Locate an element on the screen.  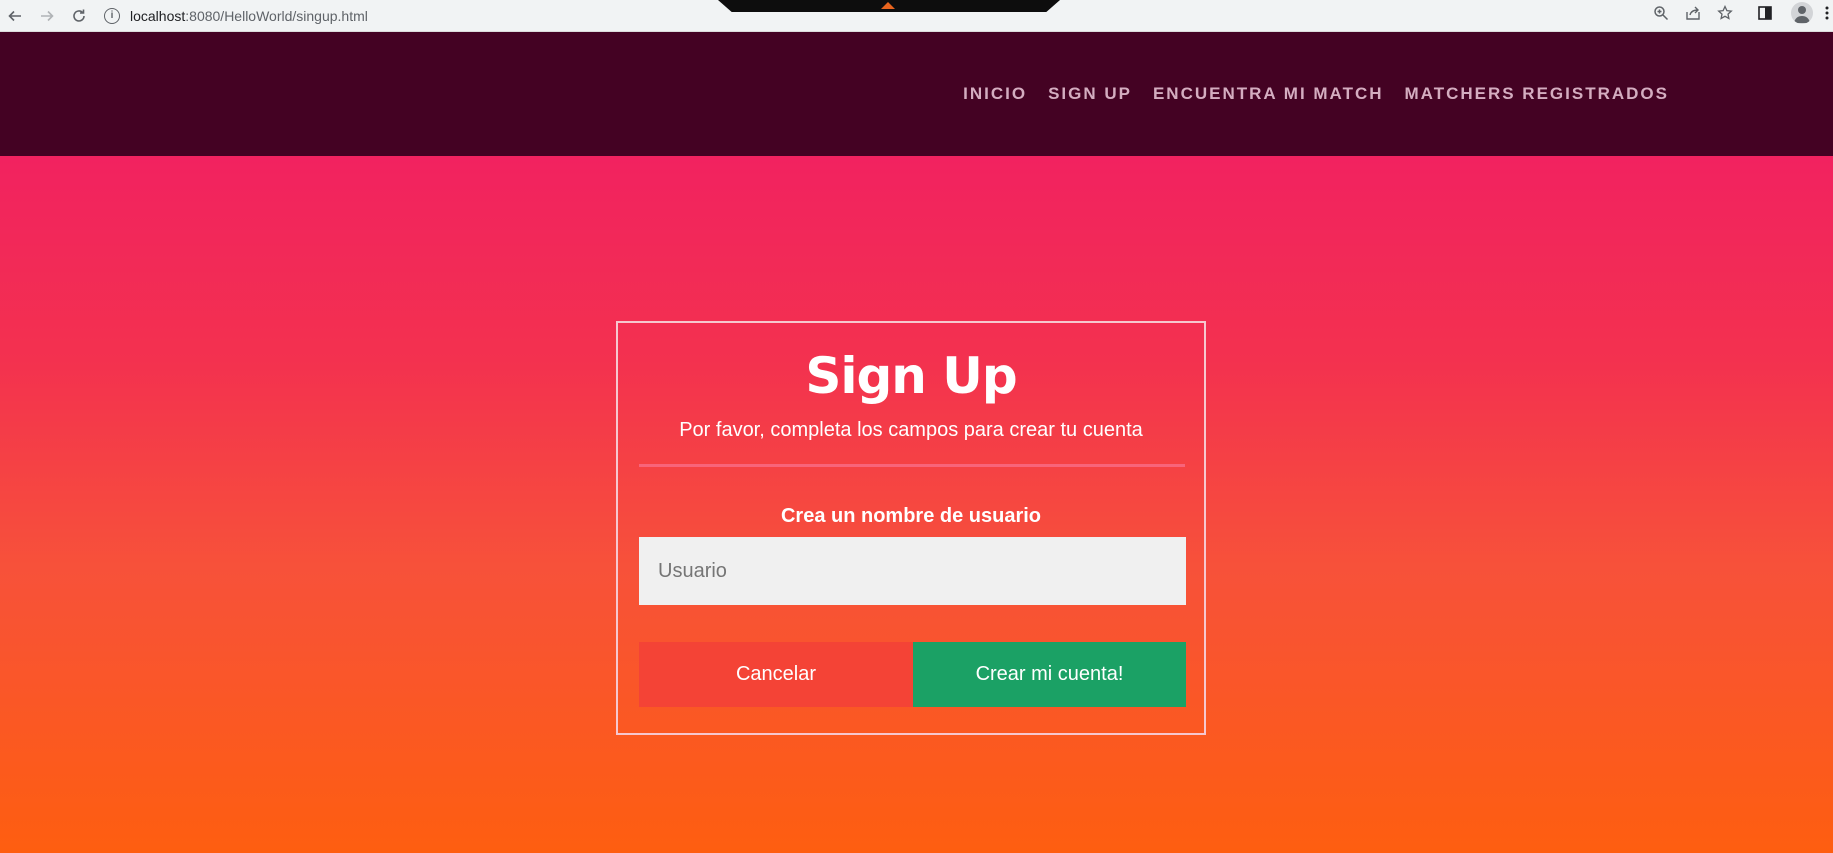
nav-link-matchers-registrados: MATCHERS REGISTRADOS is located at coordinates (1537, 94).